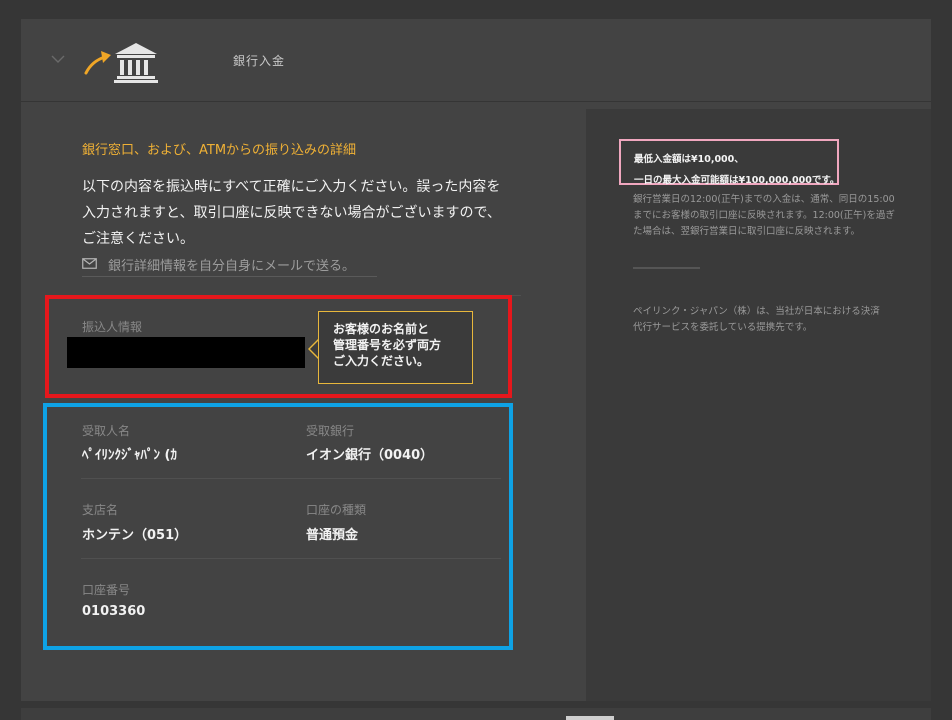  I want to click on envelope-icon, so click(89, 263).